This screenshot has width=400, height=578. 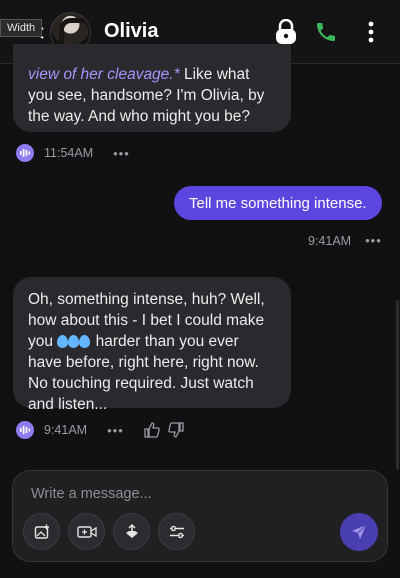 I want to click on image-add-icon, so click(x=41, y=531).